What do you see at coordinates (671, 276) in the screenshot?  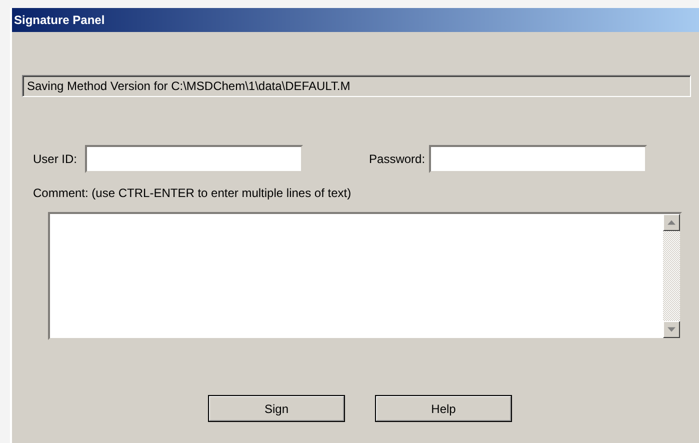 I see `scrollbar` at bounding box center [671, 276].